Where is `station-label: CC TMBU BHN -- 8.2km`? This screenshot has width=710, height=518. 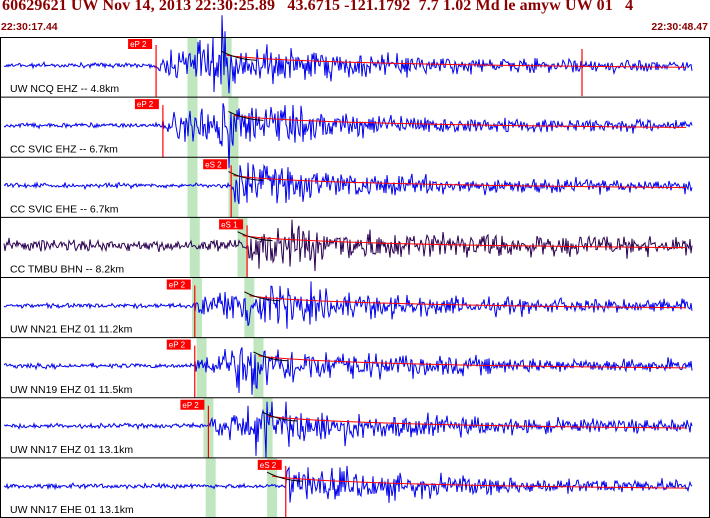
station-label: CC TMBU BHN -- 8.2km is located at coordinates (67, 270).